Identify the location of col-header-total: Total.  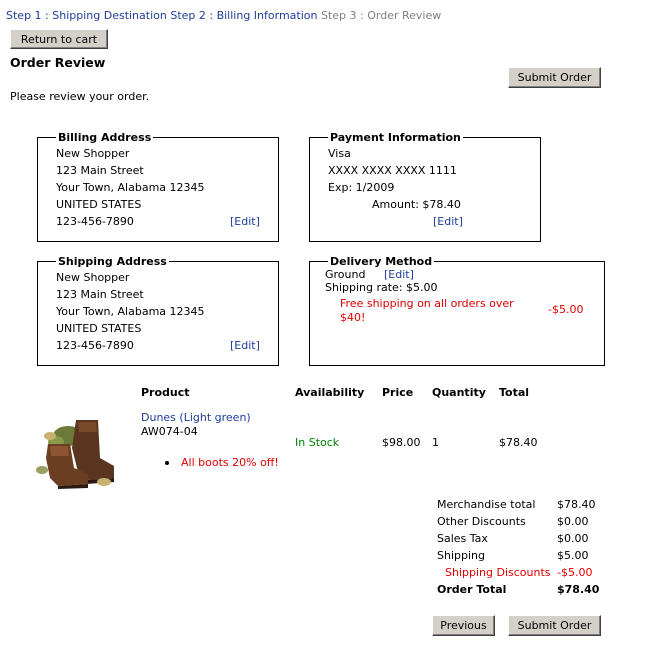
(514, 392).